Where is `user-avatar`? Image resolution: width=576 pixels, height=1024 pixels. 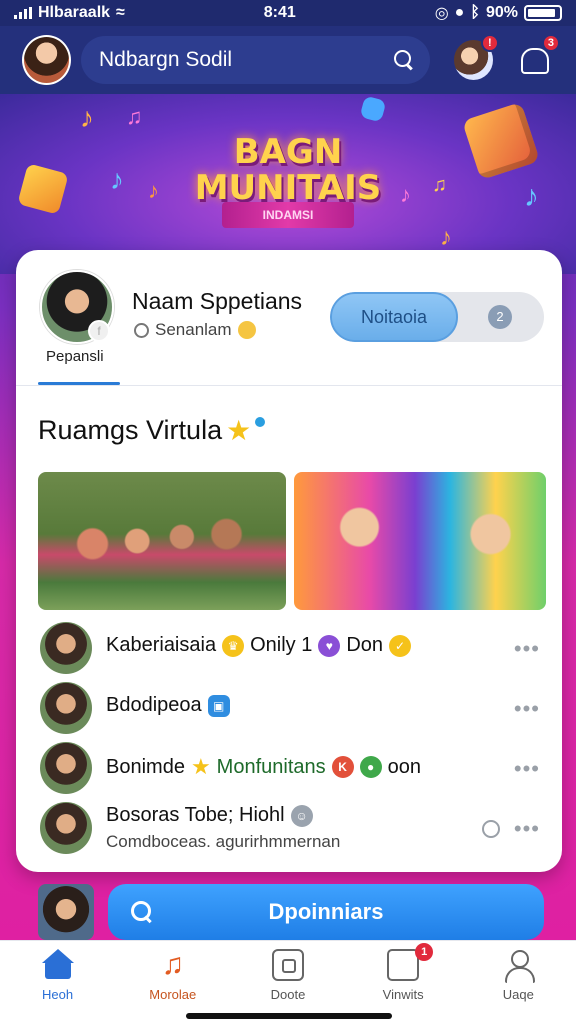
user-avatar is located at coordinates (46, 60).